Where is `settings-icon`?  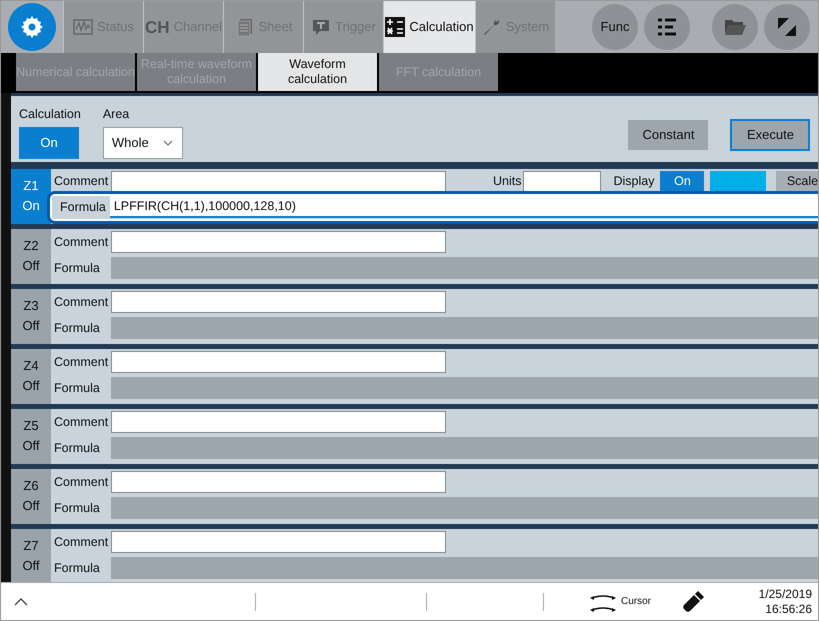
settings-icon is located at coordinates (32, 27).